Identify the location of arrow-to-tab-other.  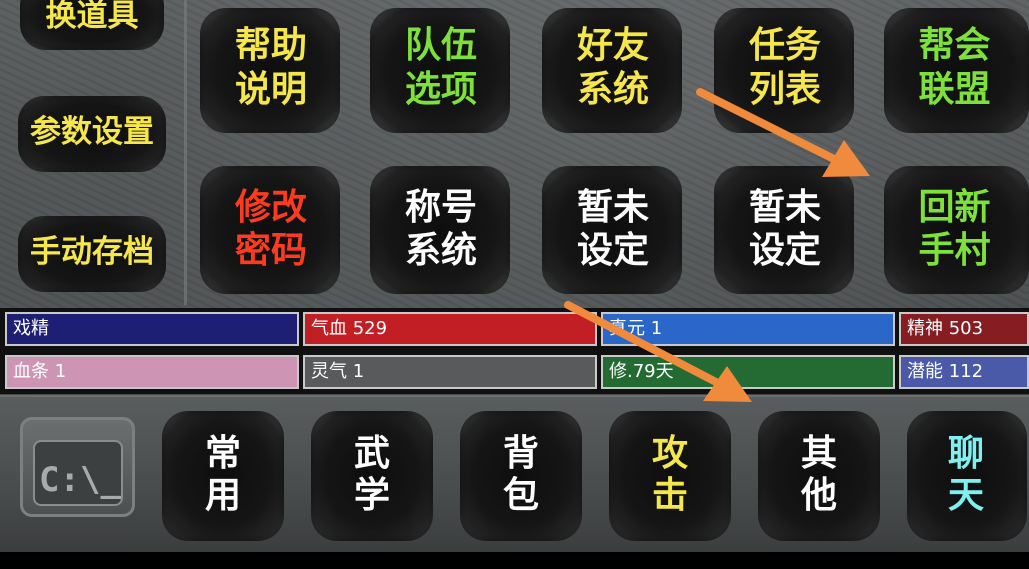
(658, 351).